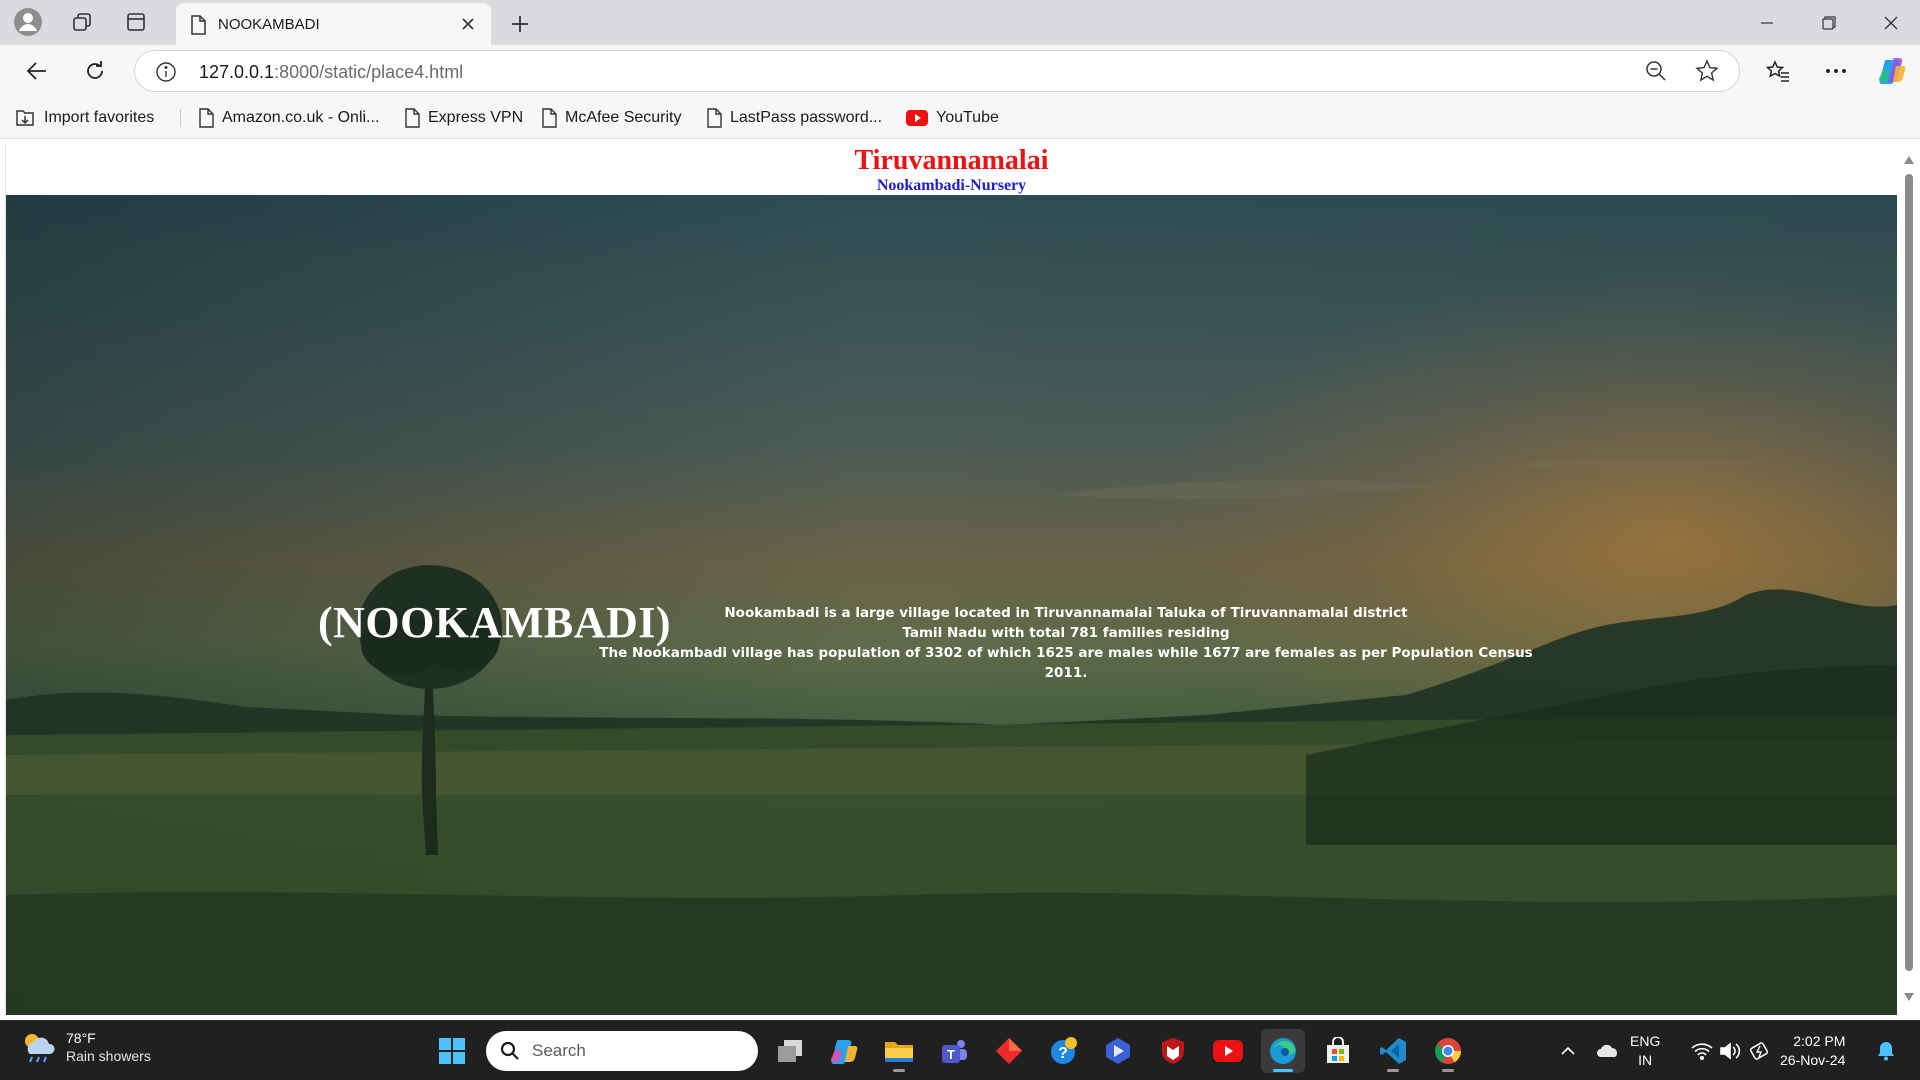  I want to click on hexagon-app-icon, so click(1118, 1051).